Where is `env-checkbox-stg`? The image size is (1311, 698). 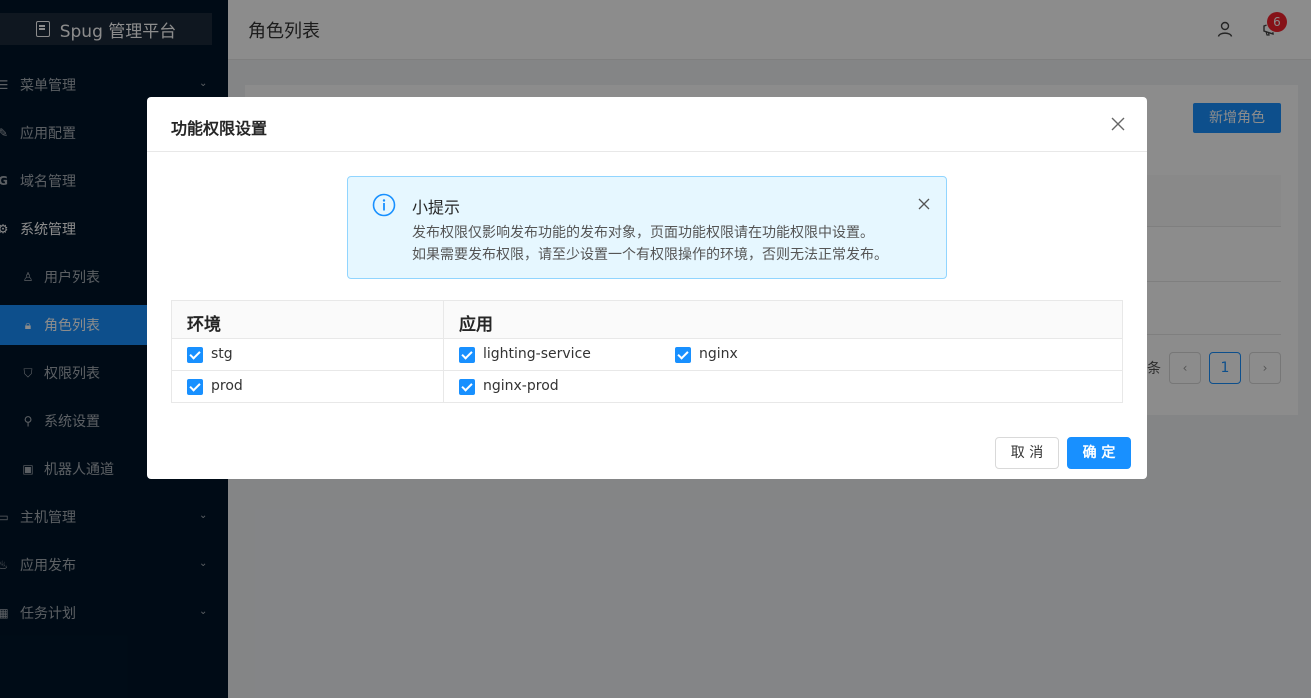
env-checkbox-stg is located at coordinates (195, 355).